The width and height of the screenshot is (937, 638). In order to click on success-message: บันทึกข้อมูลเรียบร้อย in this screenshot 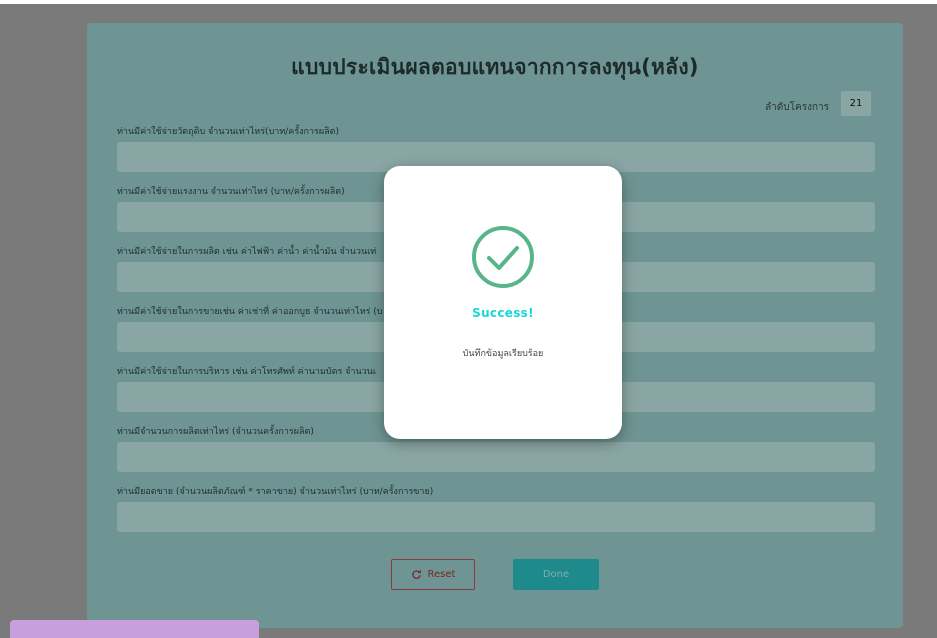, I will do `click(503, 354)`.